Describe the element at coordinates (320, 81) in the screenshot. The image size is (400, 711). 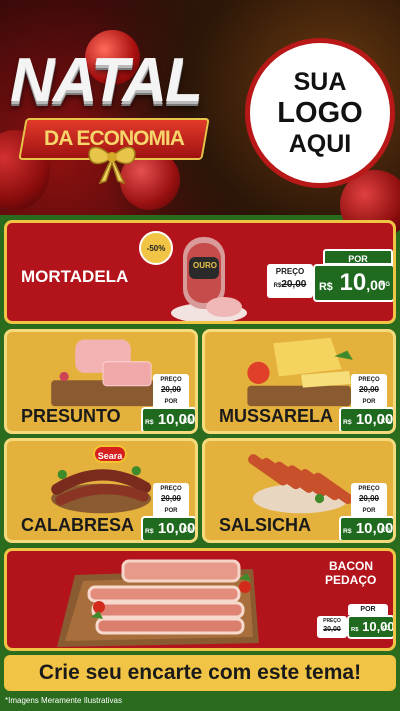
I see `logo-line-1: SUA` at that location.